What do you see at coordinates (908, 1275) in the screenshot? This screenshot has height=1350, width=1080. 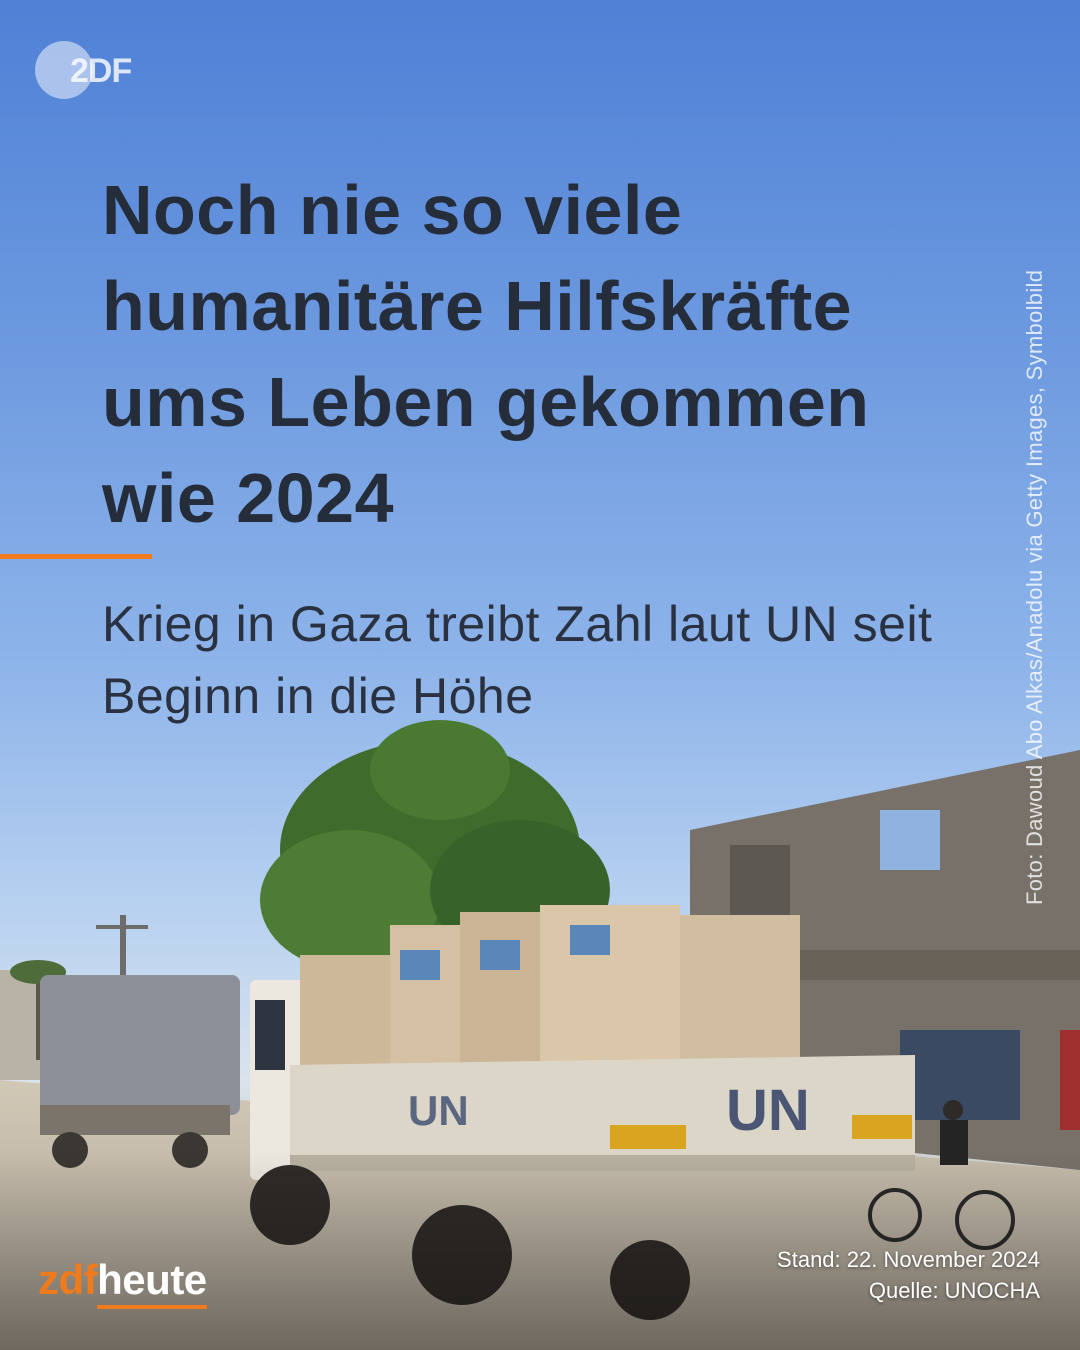 I see `meta-info: Stand: 22. November 2024 Quelle: UNOCHA` at bounding box center [908, 1275].